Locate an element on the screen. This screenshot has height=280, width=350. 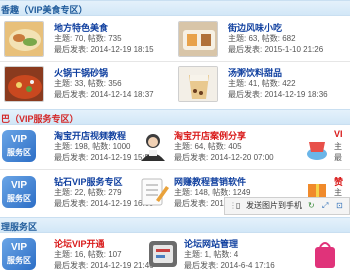
bag-icon is located at coordinates (325, 254).